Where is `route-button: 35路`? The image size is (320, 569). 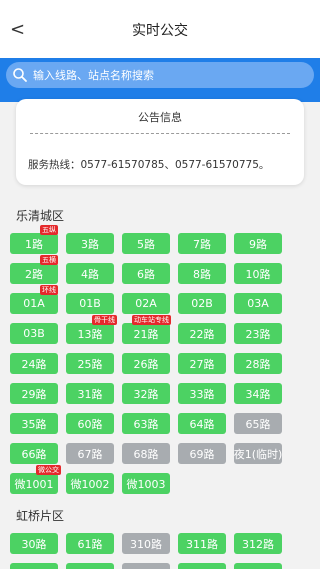
route-button: 35路 is located at coordinates (34, 423).